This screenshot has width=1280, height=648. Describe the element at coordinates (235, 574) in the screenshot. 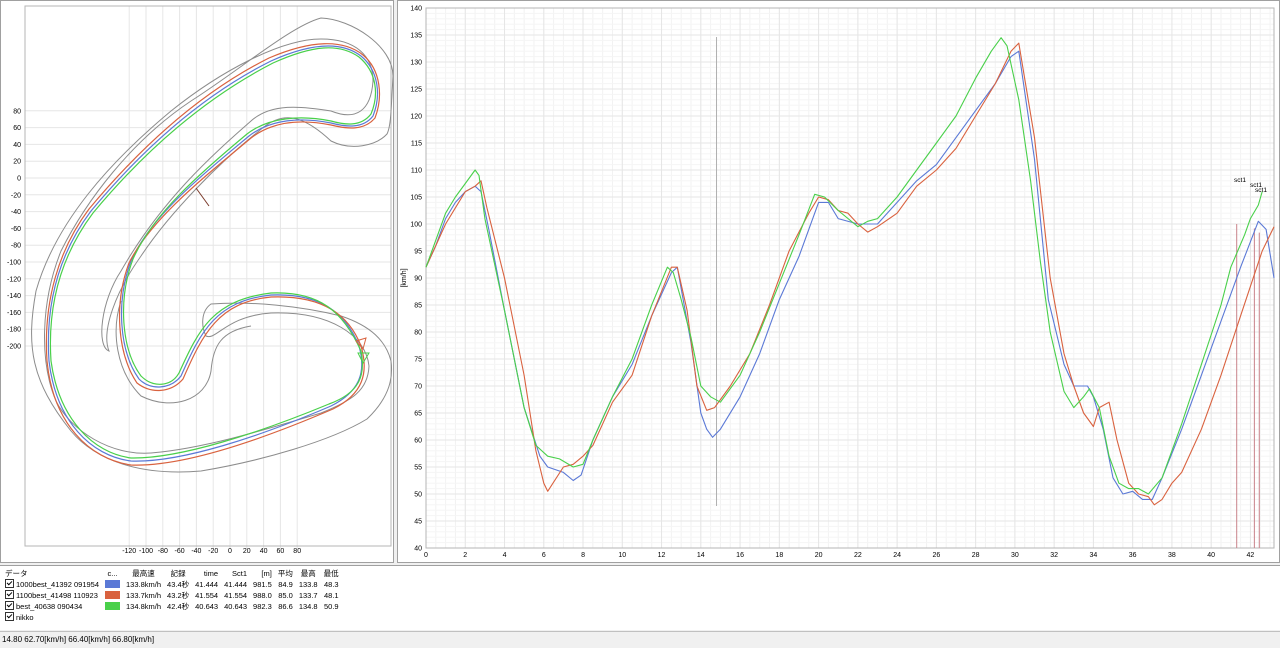

I see `col-header-sct1: Sct1` at that location.